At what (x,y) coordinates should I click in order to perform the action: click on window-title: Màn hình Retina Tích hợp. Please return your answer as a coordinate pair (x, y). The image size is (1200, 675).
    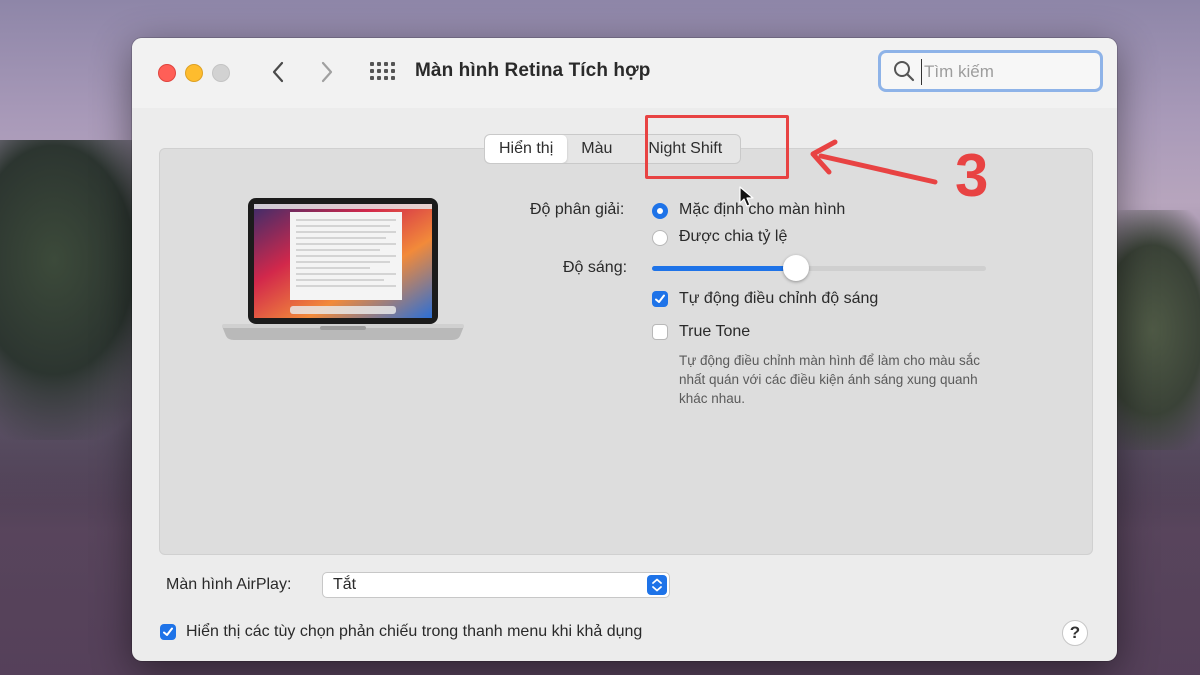
    Looking at the image, I should click on (533, 70).